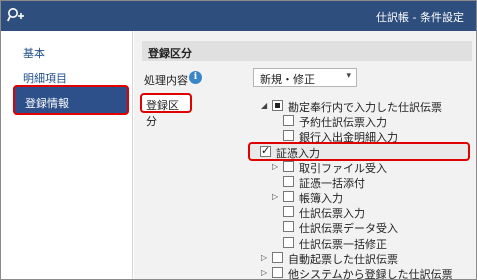 The width and height of the screenshot is (477, 280). Describe the element at coordinates (238, 16) in the screenshot. I see `title-bar: 仕訳帳 - 条件設定` at that location.